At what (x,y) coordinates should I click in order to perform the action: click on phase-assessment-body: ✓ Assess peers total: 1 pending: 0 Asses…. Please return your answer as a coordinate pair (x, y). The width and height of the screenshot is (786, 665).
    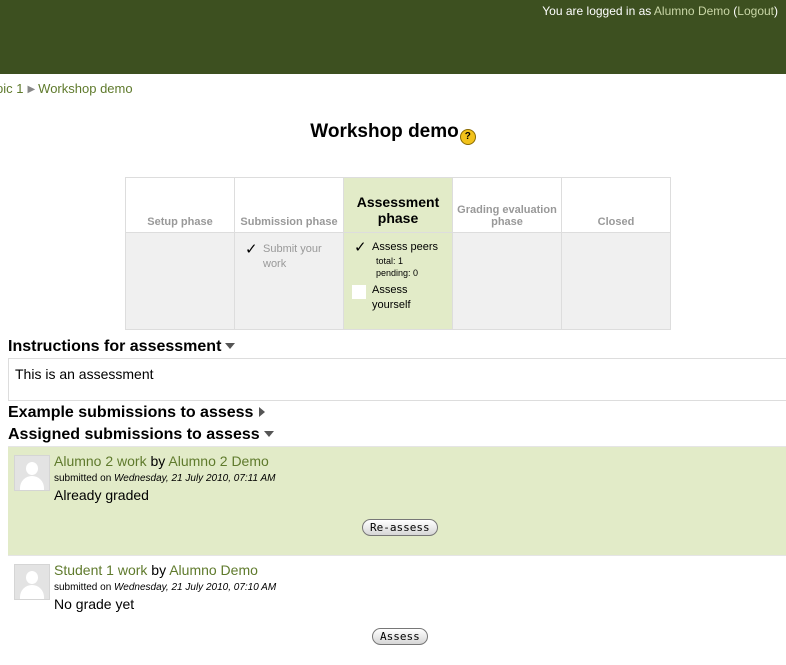
    Looking at the image, I should click on (398, 281).